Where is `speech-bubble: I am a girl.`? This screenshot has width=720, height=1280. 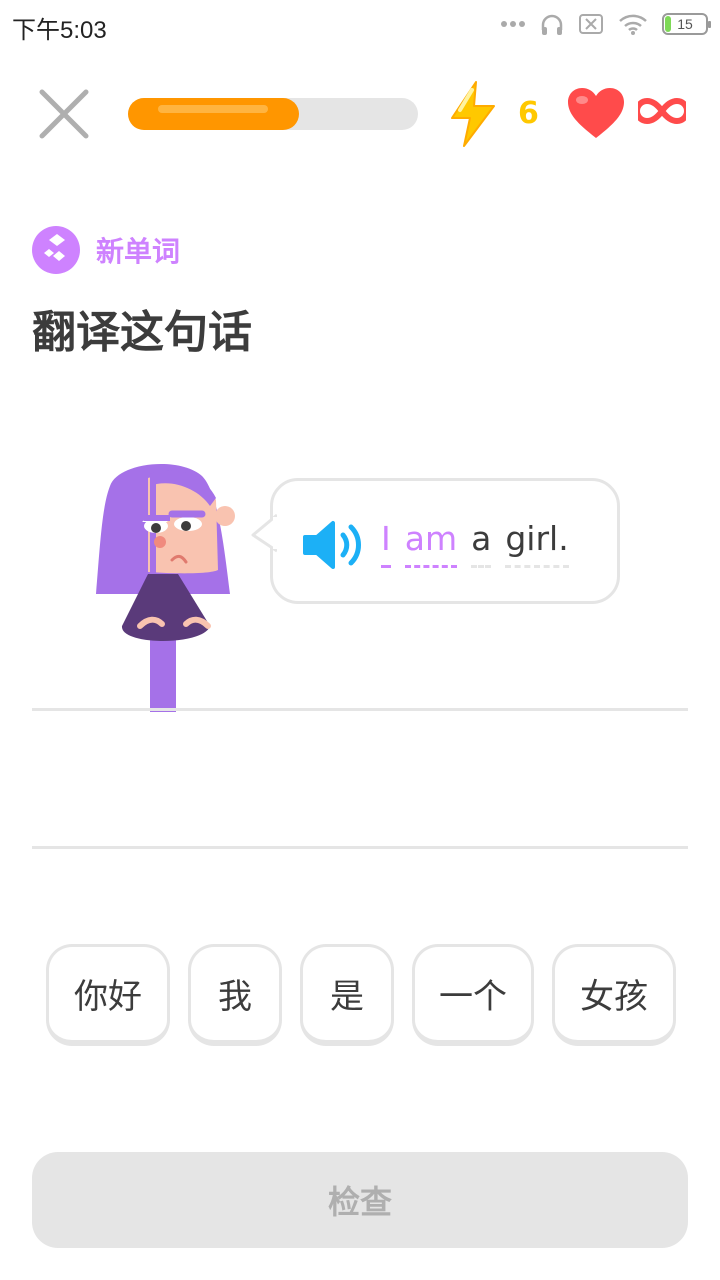
speech-bubble: I am a girl. is located at coordinates (435, 541).